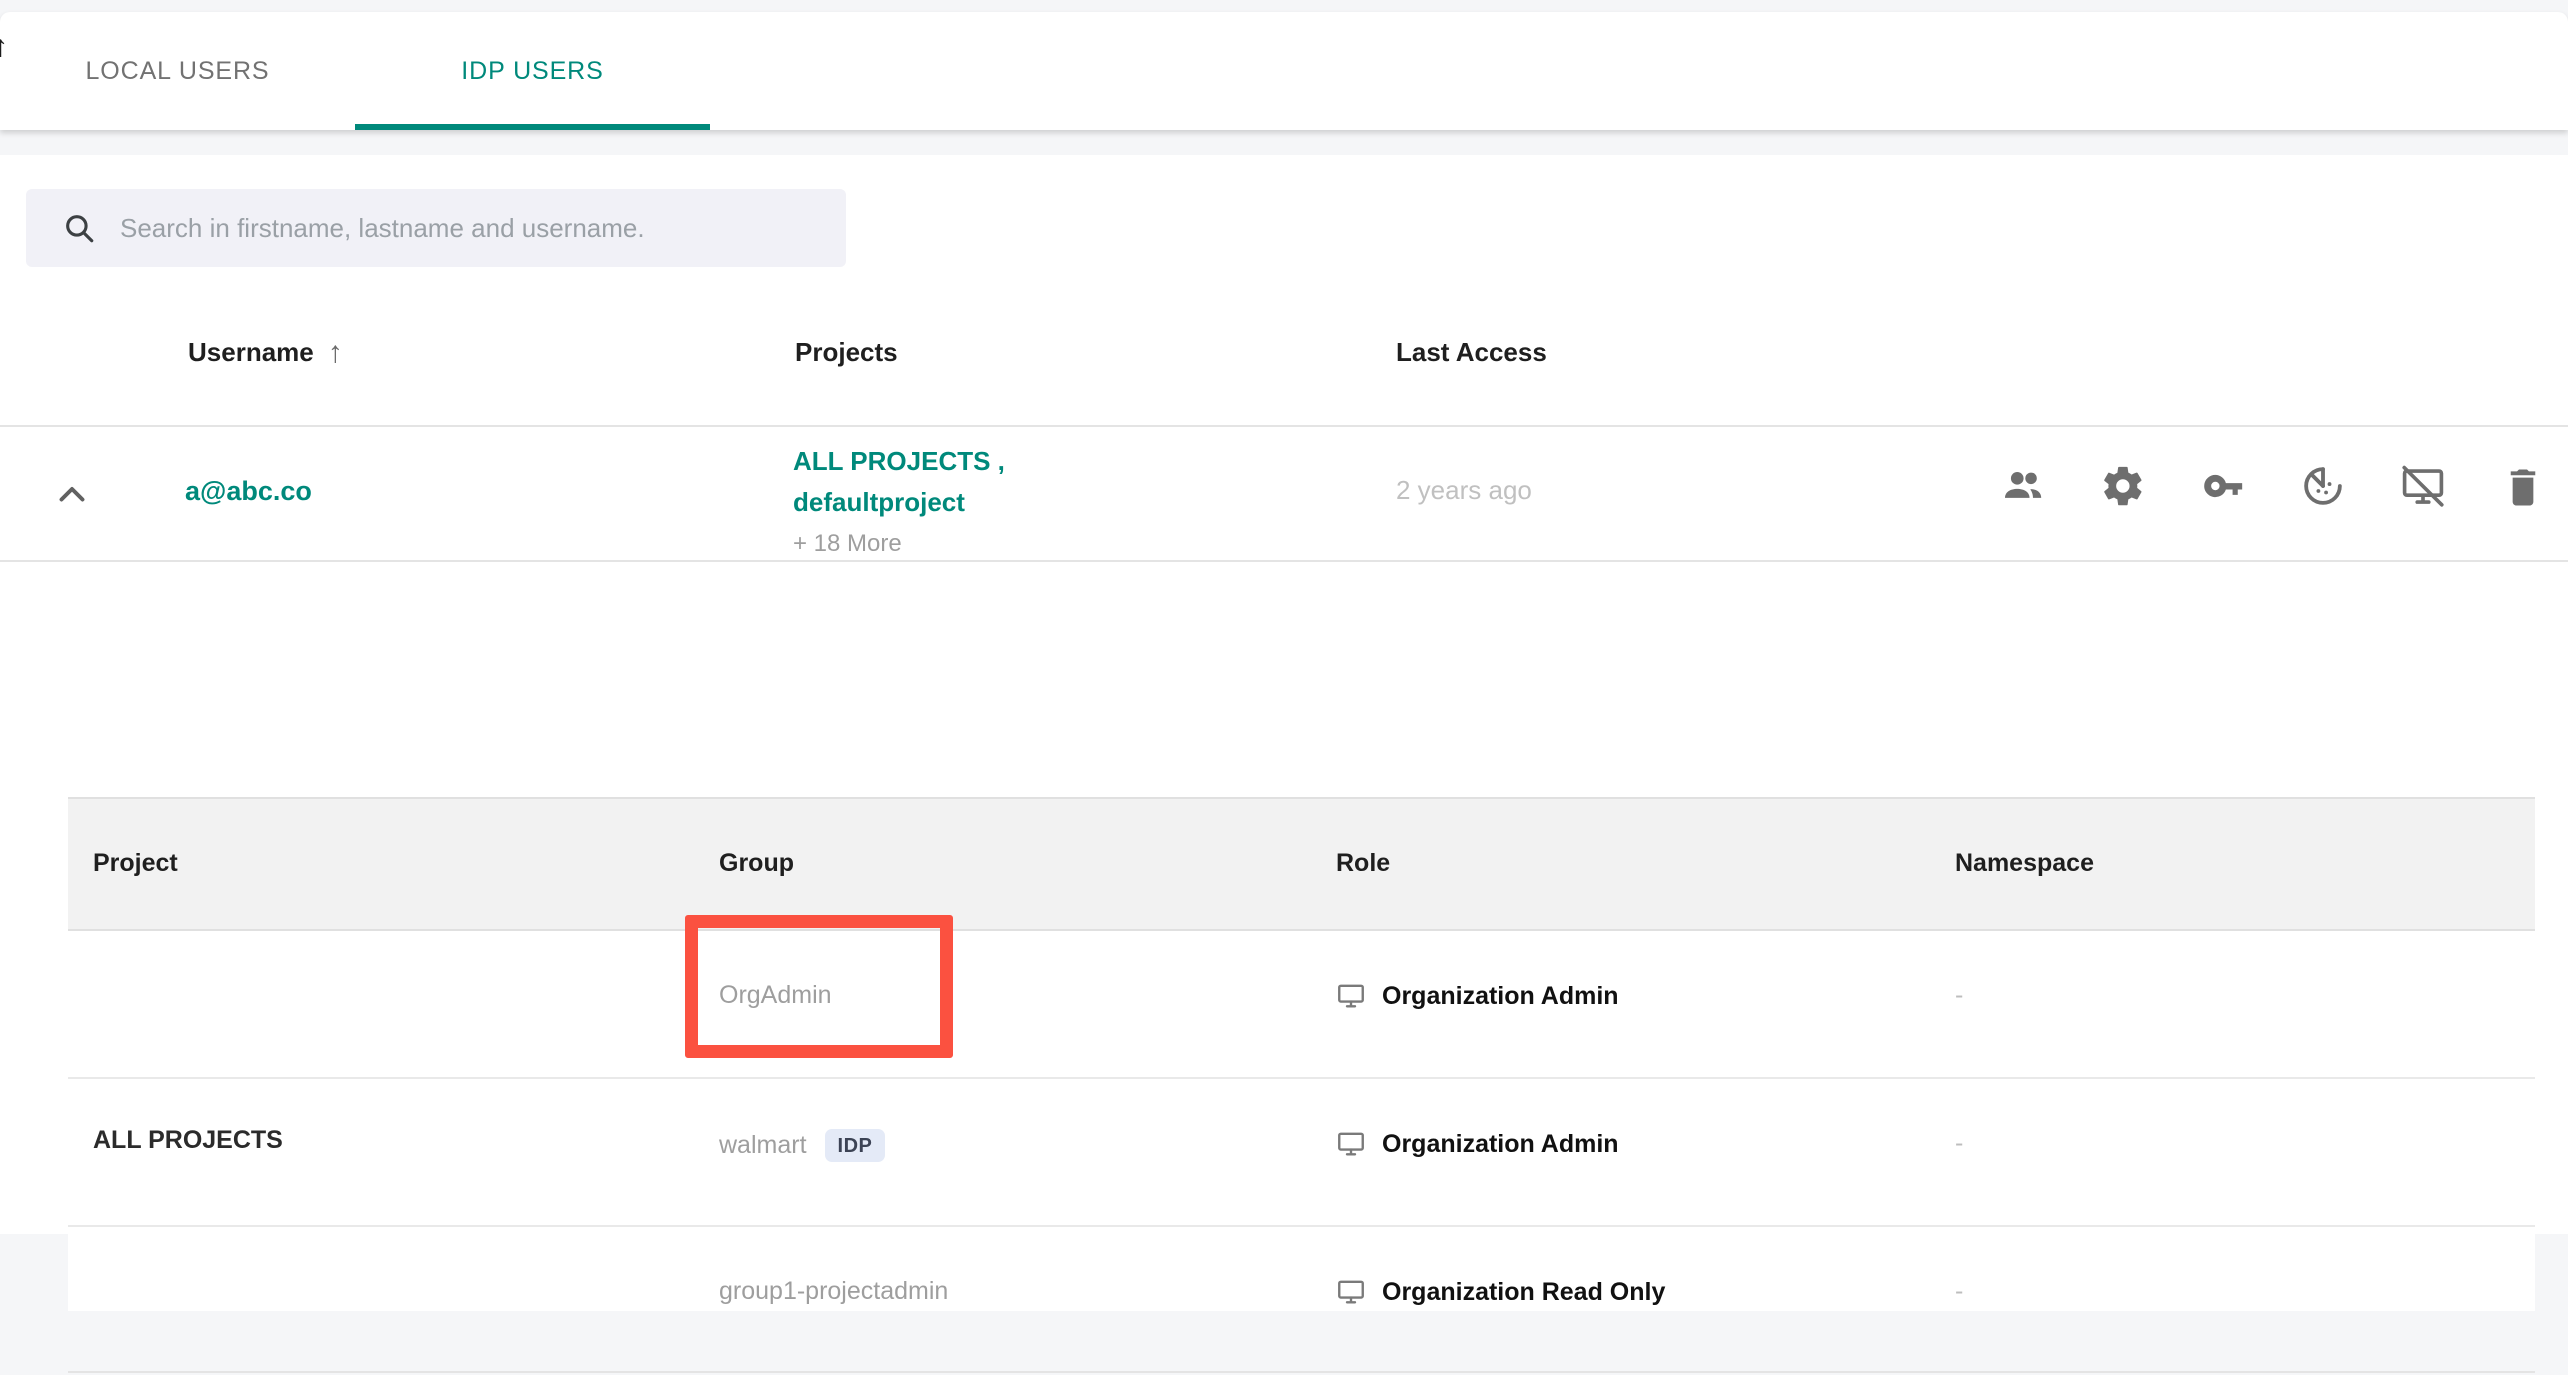  What do you see at coordinates (72, 495) in the screenshot?
I see `chevron-up-icon` at bounding box center [72, 495].